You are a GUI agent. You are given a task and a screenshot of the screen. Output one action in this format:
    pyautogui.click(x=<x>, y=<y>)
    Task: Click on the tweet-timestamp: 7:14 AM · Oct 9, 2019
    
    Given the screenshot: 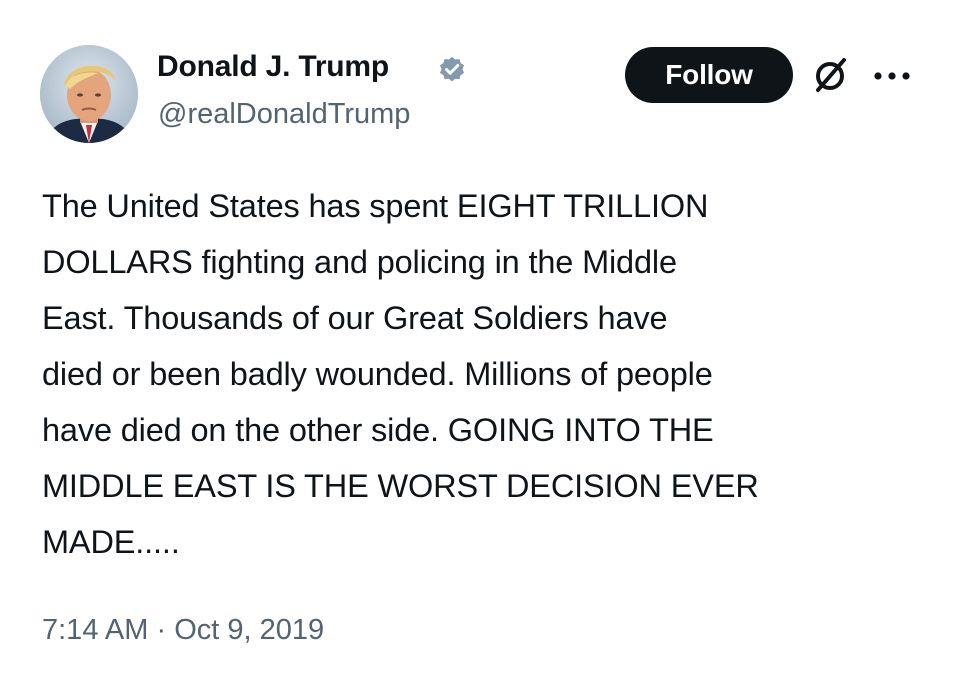 What is the action you would take?
    pyautogui.click(x=183, y=630)
    